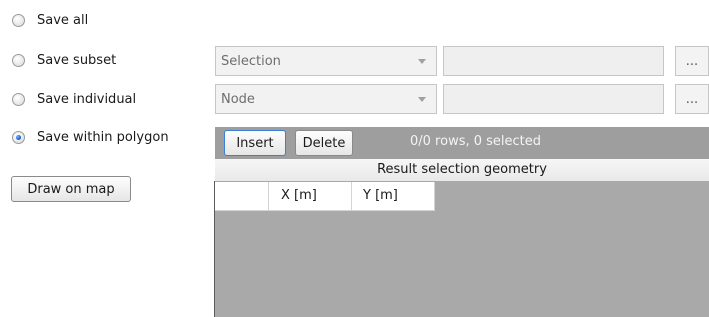  I want to click on radio-save-all: Save all, so click(50, 20).